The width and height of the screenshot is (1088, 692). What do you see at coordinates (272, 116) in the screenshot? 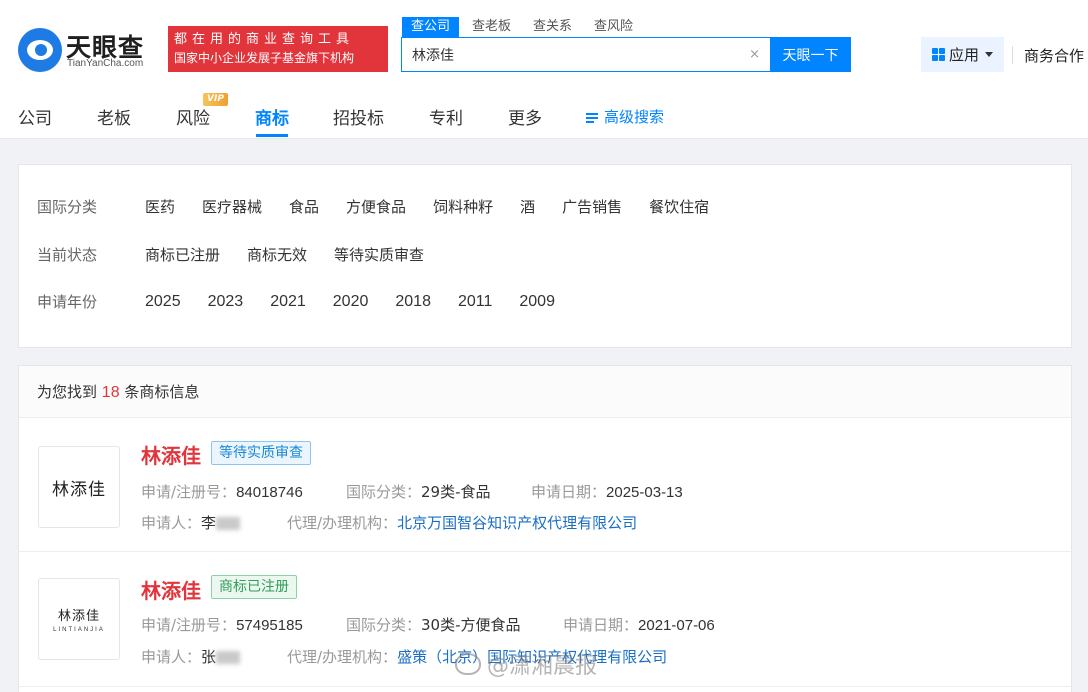
I see `nav-trademark: 商标` at bounding box center [272, 116].